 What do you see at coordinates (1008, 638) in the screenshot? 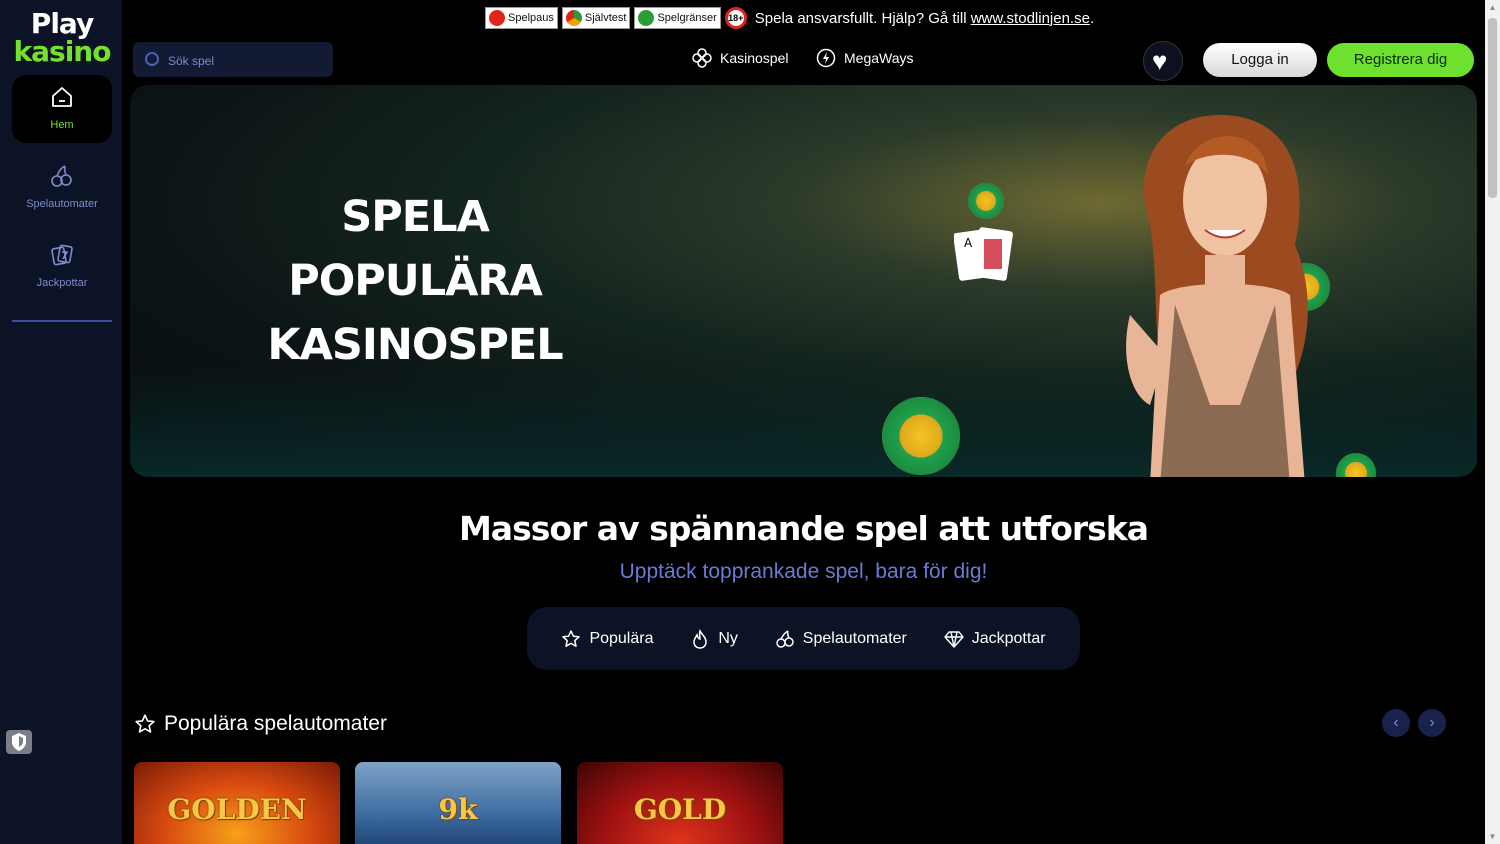
I see `tab-jackpottar-label: Jackpottar` at bounding box center [1008, 638].